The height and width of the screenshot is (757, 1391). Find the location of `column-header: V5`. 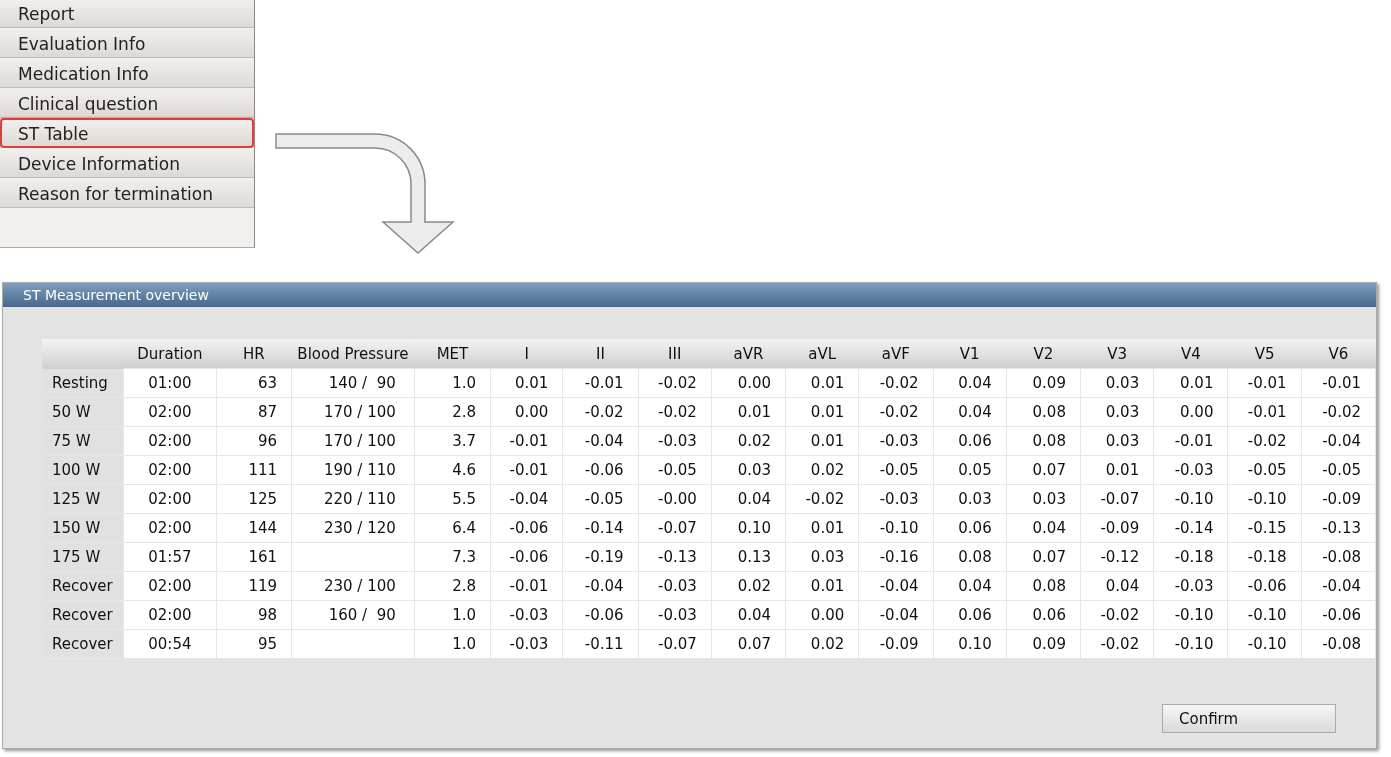

column-header: V5 is located at coordinates (1264, 354).